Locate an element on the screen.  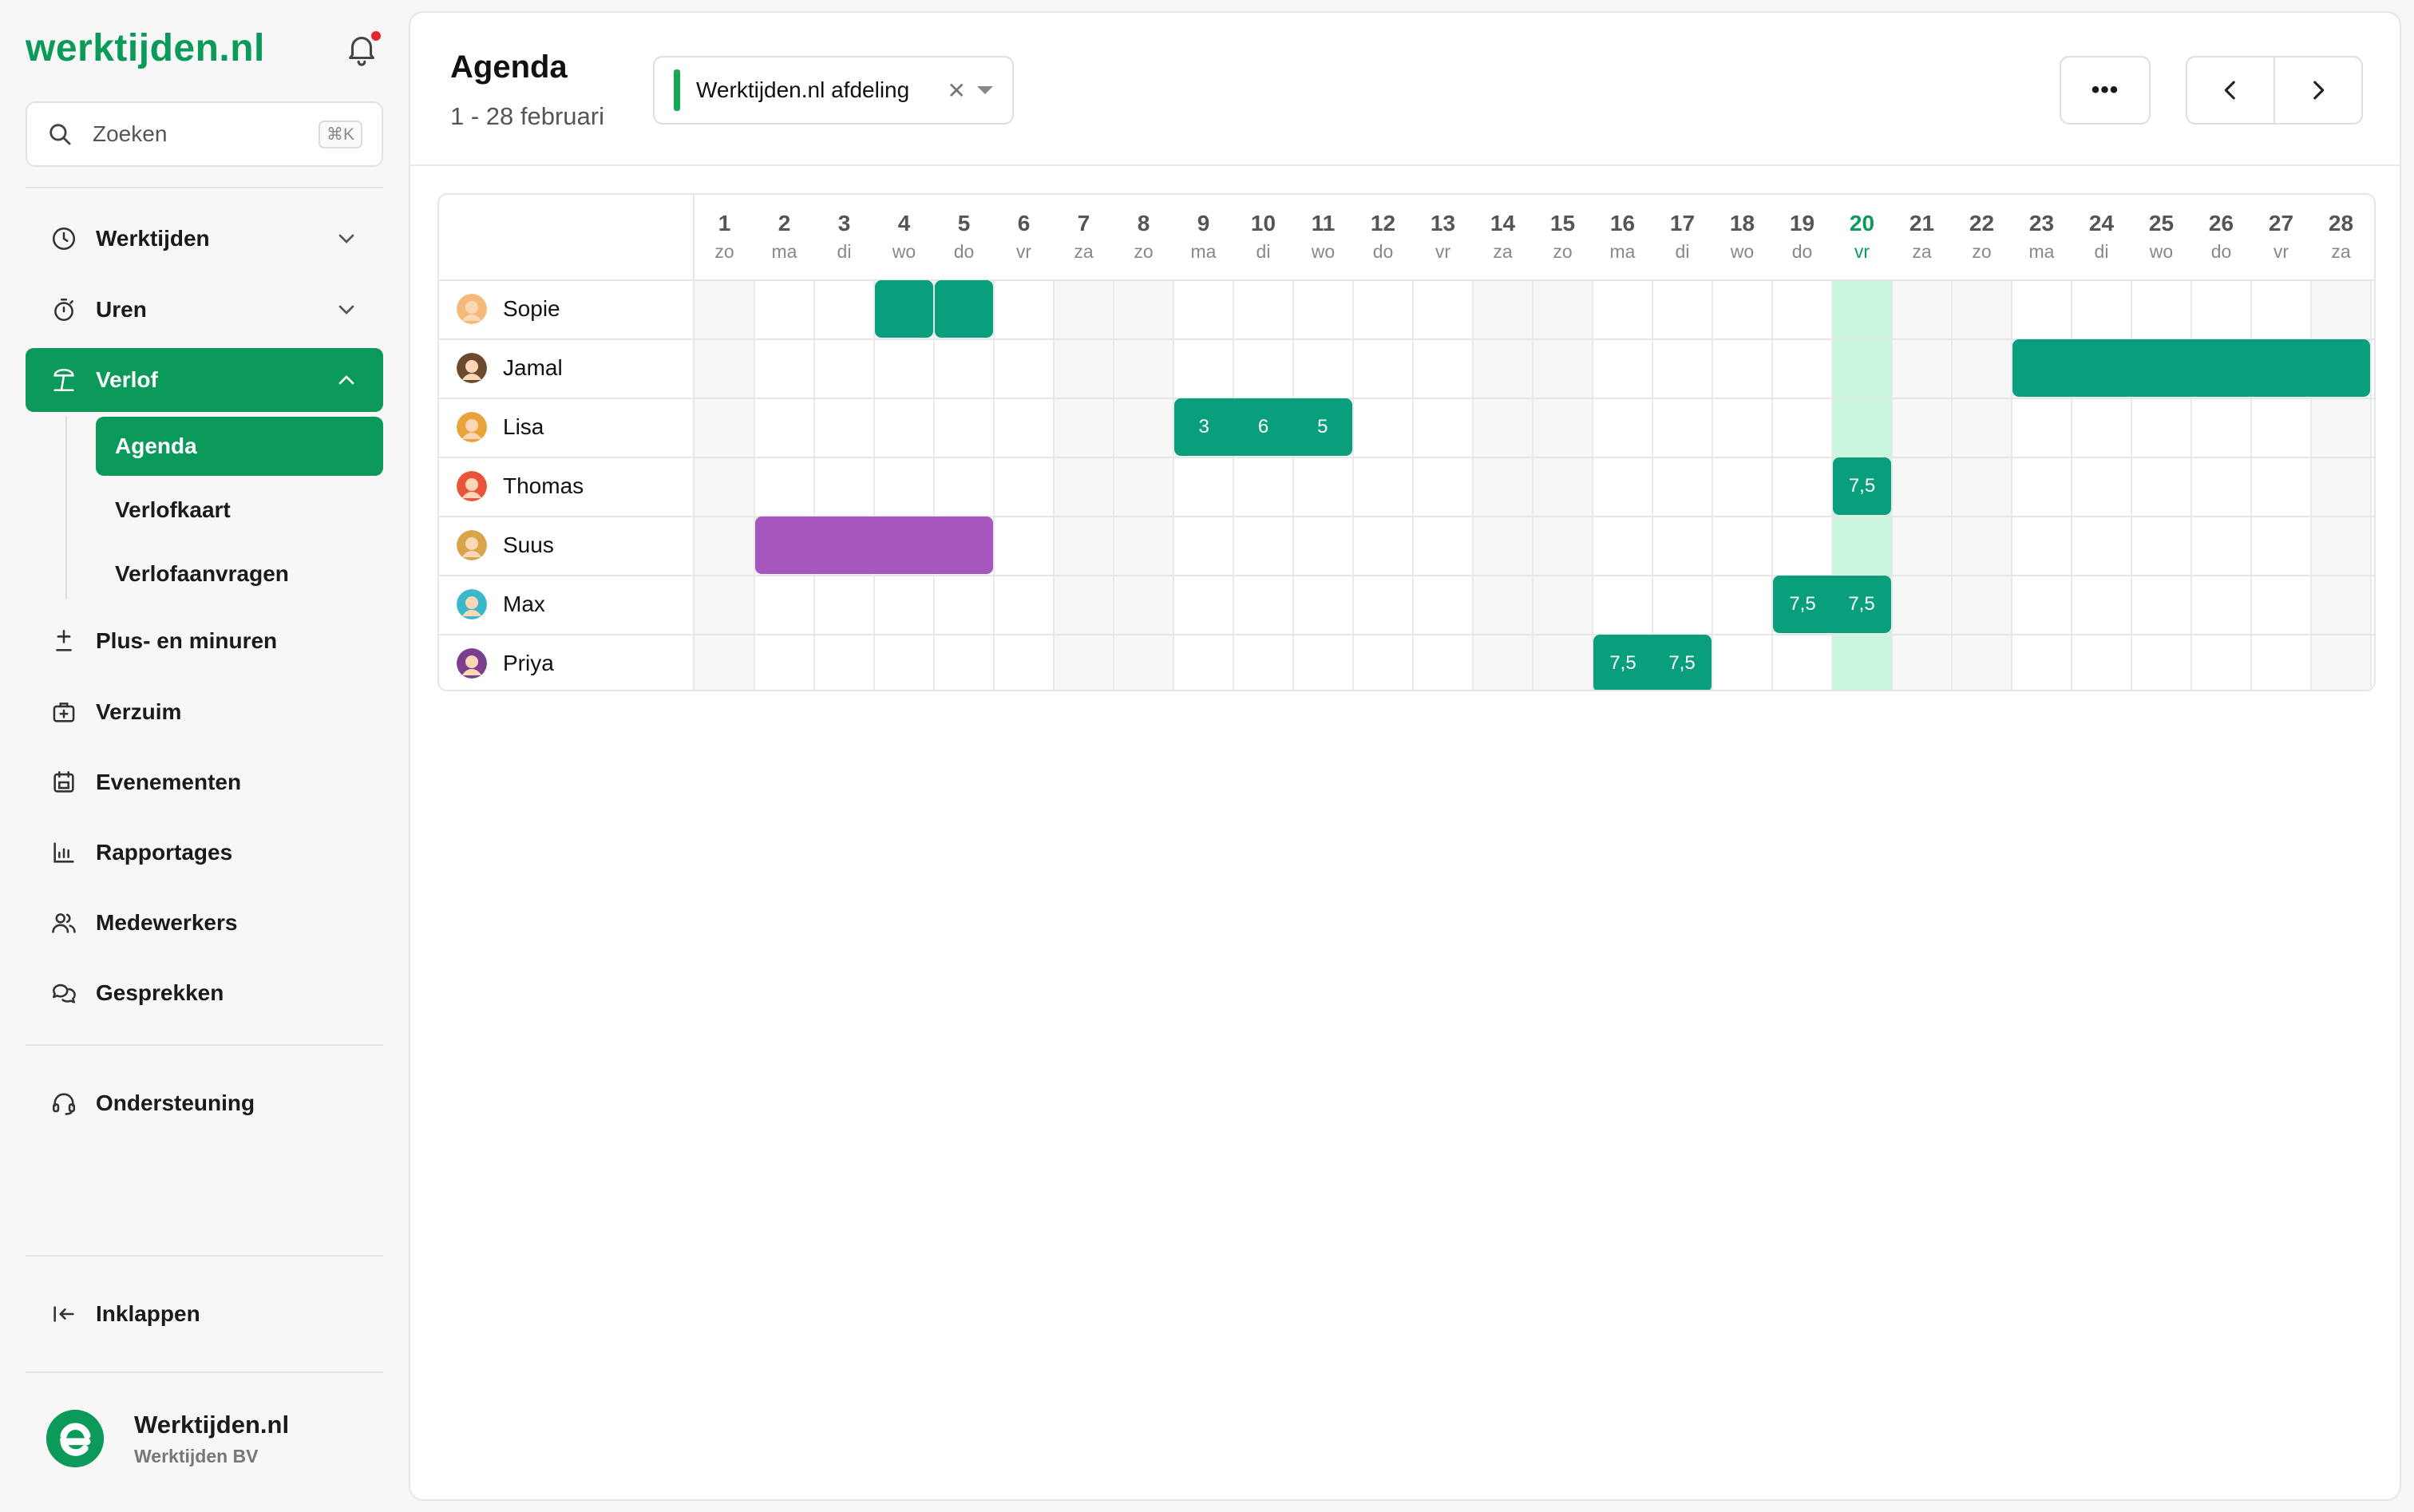
chevron-down-icon is located at coordinates (346, 238).